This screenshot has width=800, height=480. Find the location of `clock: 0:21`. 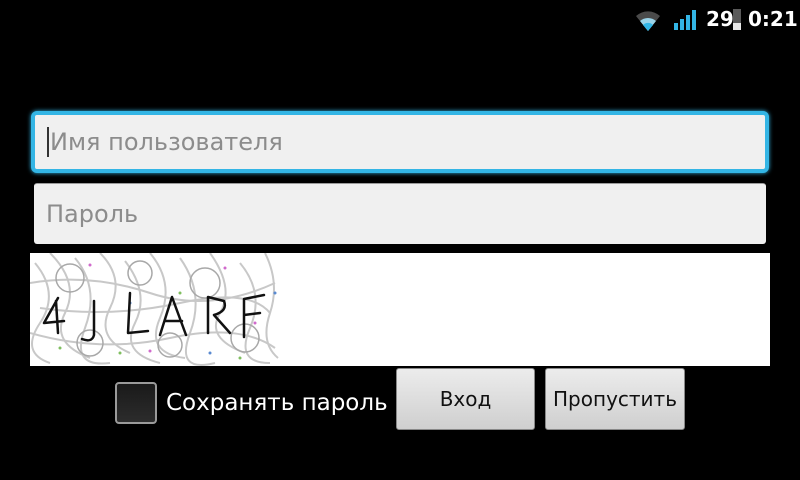

clock: 0:21 is located at coordinates (773, 19).